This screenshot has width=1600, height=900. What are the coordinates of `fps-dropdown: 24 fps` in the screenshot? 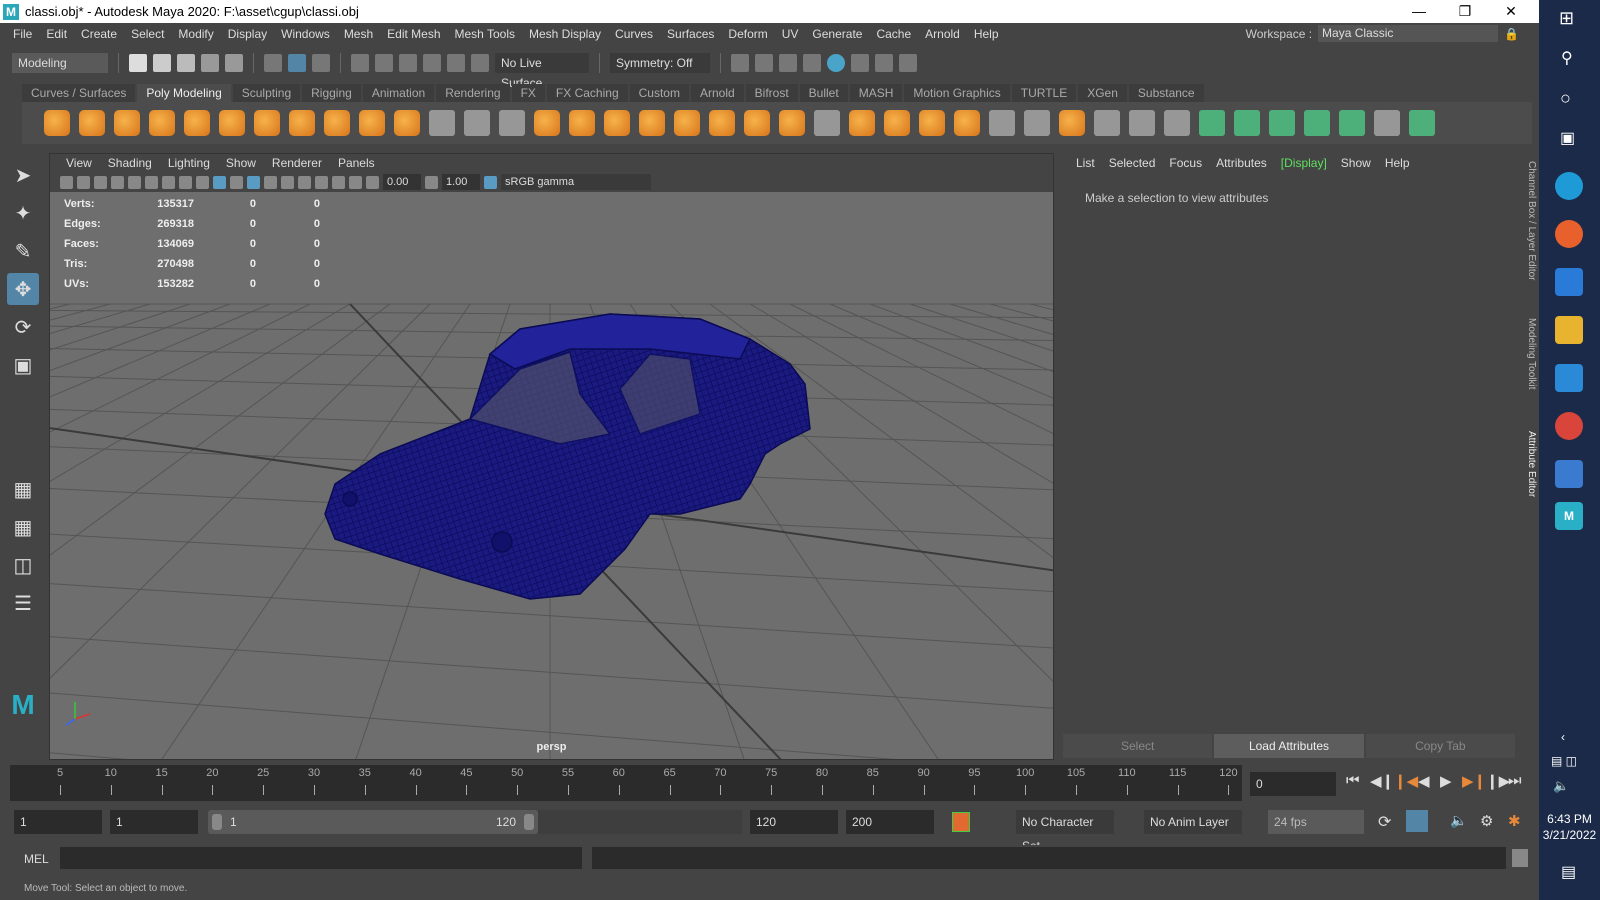 It's located at (1316, 822).